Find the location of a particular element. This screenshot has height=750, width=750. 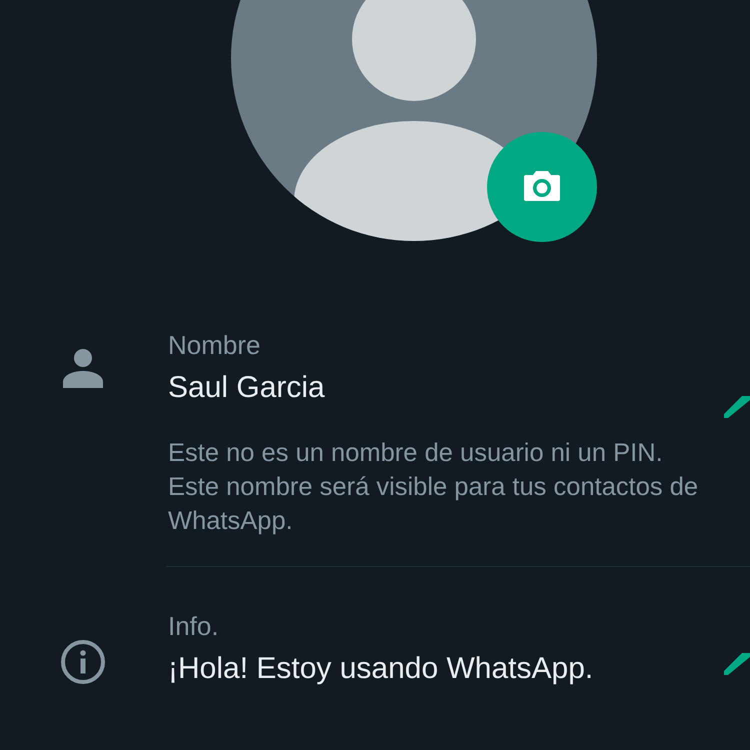

person-icon is located at coordinates (83, 368).